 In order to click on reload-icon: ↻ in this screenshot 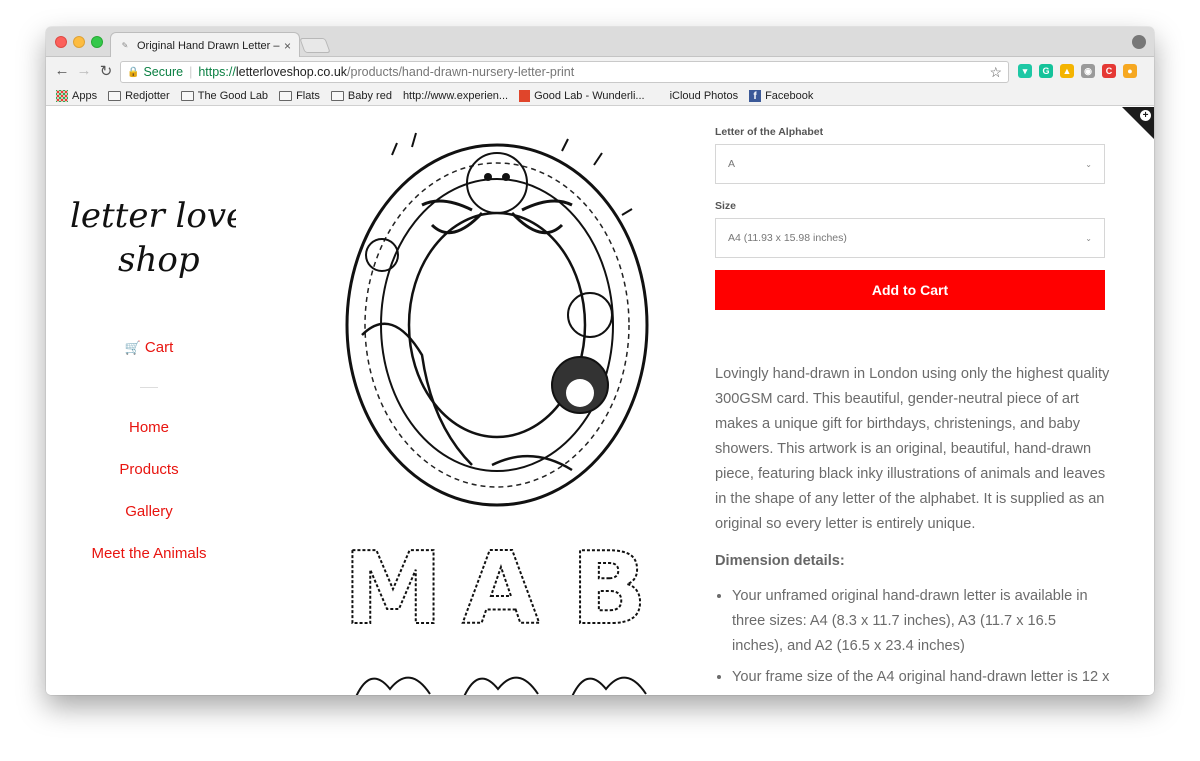, I will do `click(106, 71)`.